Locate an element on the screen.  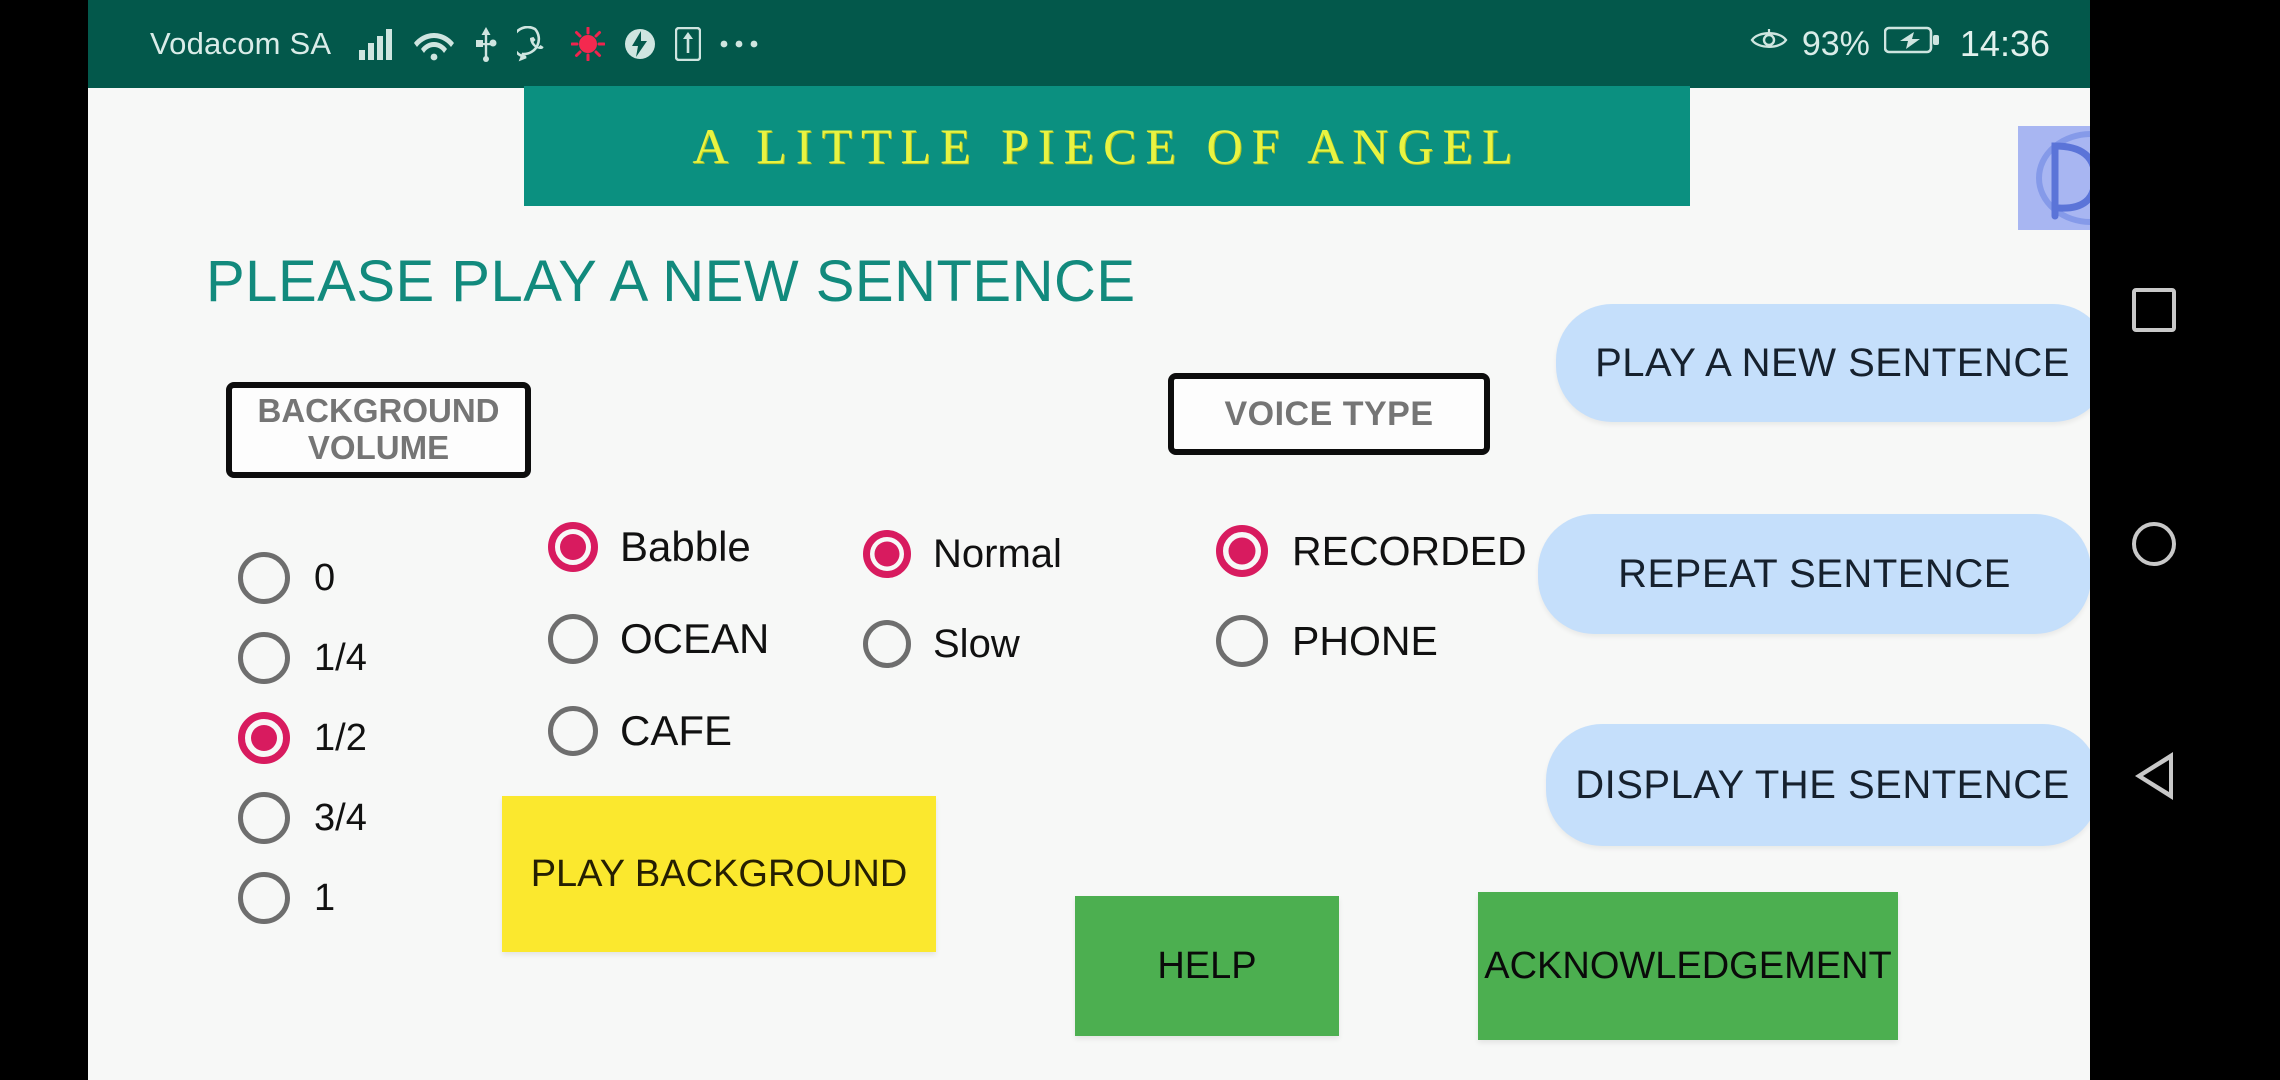
background-volume-label-box: BACKGROUND VOLUME is located at coordinates (378, 430).